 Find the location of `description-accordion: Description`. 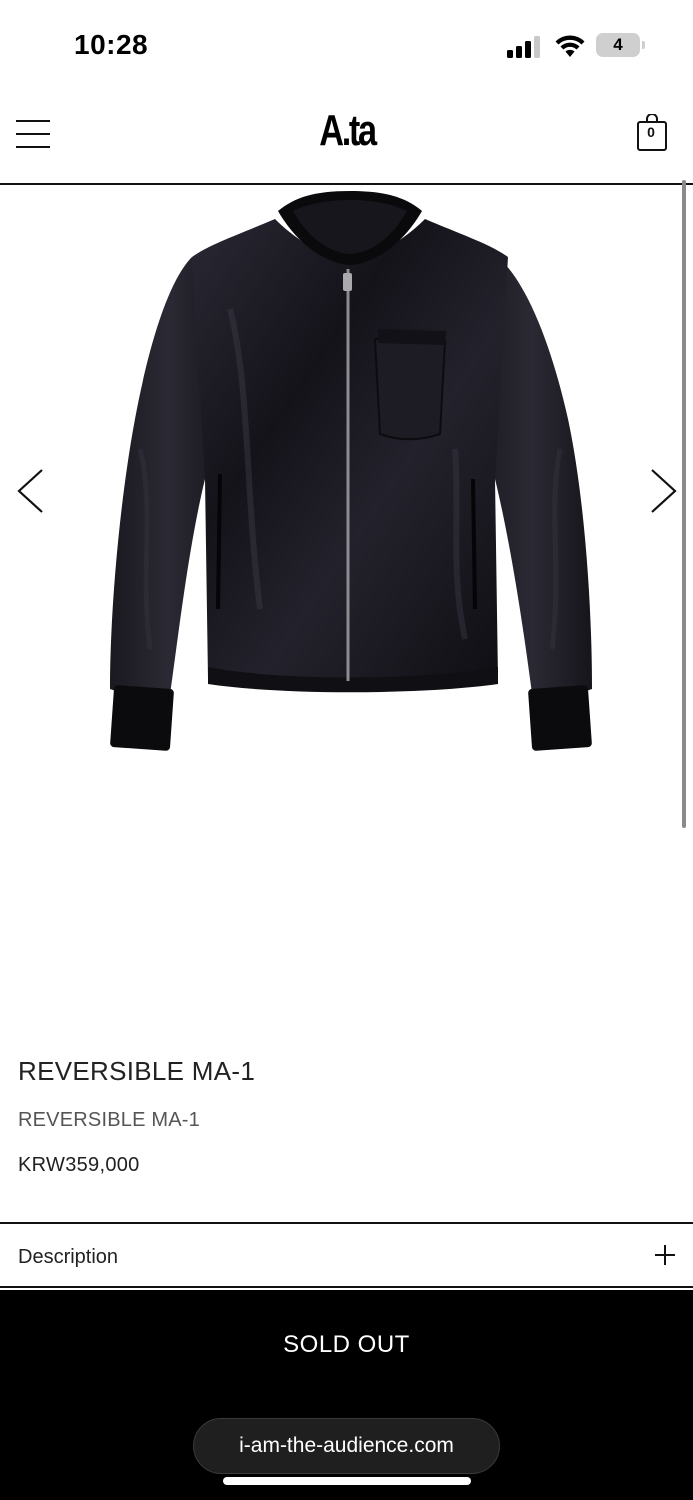

description-accordion: Description is located at coordinates (346, 1255).